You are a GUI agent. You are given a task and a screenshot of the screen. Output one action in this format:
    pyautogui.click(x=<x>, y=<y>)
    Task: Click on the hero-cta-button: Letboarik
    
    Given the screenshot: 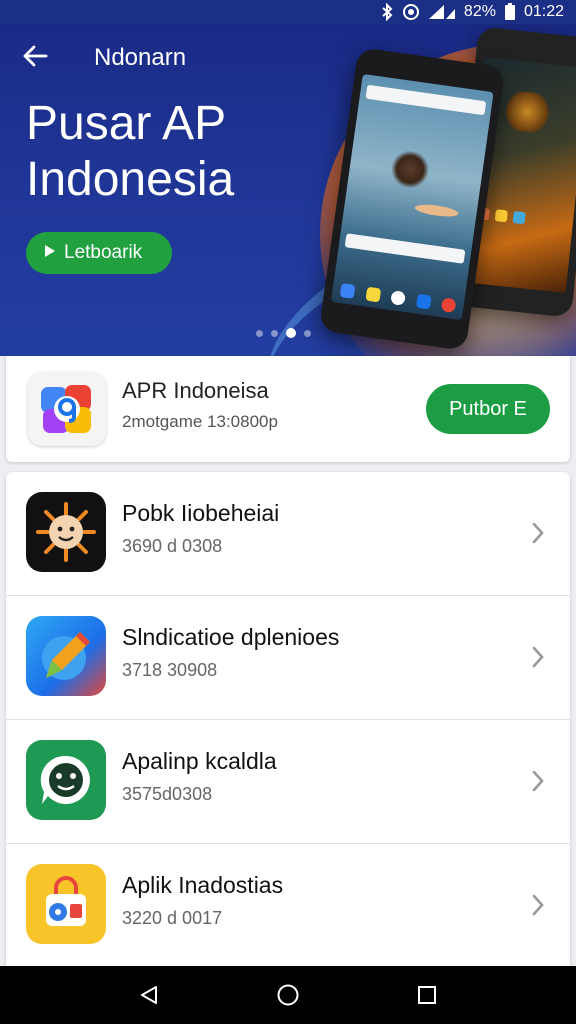 What is the action you would take?
    pyautogui.click(x=99, y=253)
    